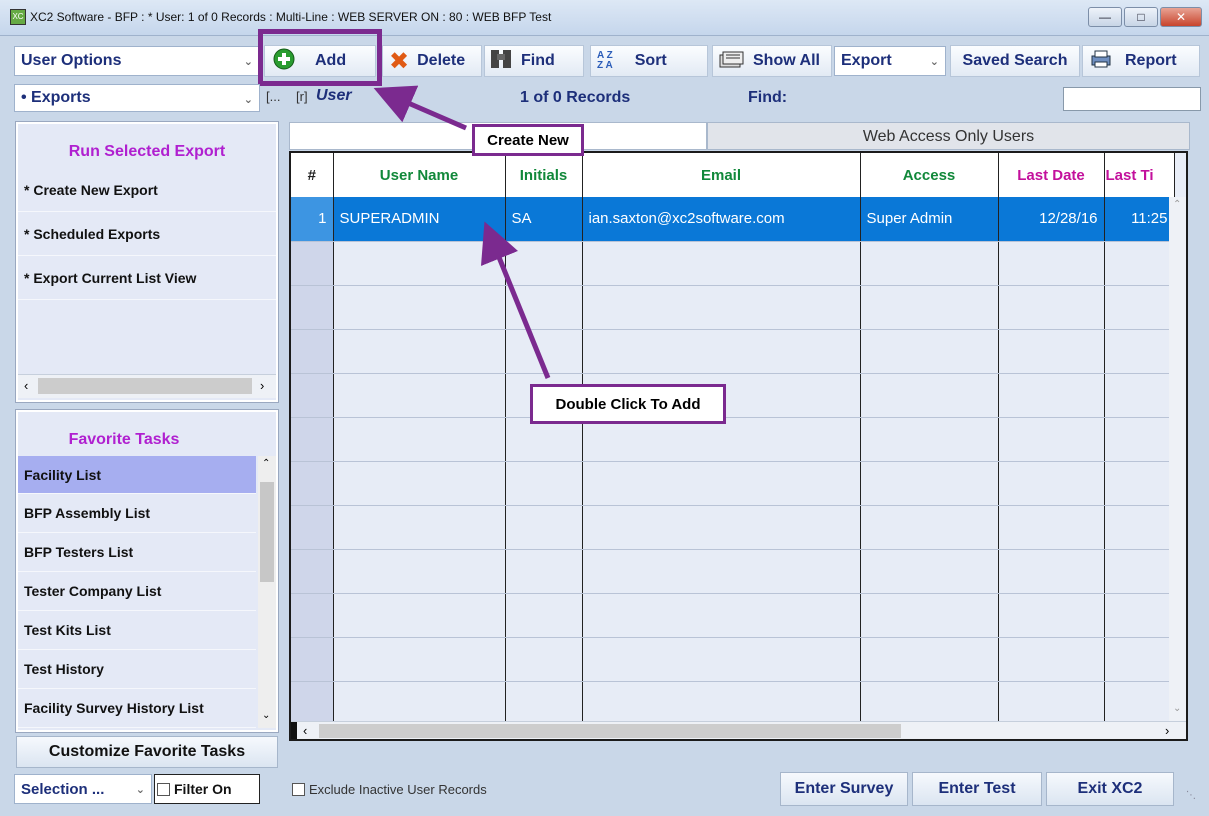 The image size is (1209, 816). Describe the element at coordinates (948, 136) in the screenshot. I see `tab-web-access-only: Web Access Only Users` at that location.